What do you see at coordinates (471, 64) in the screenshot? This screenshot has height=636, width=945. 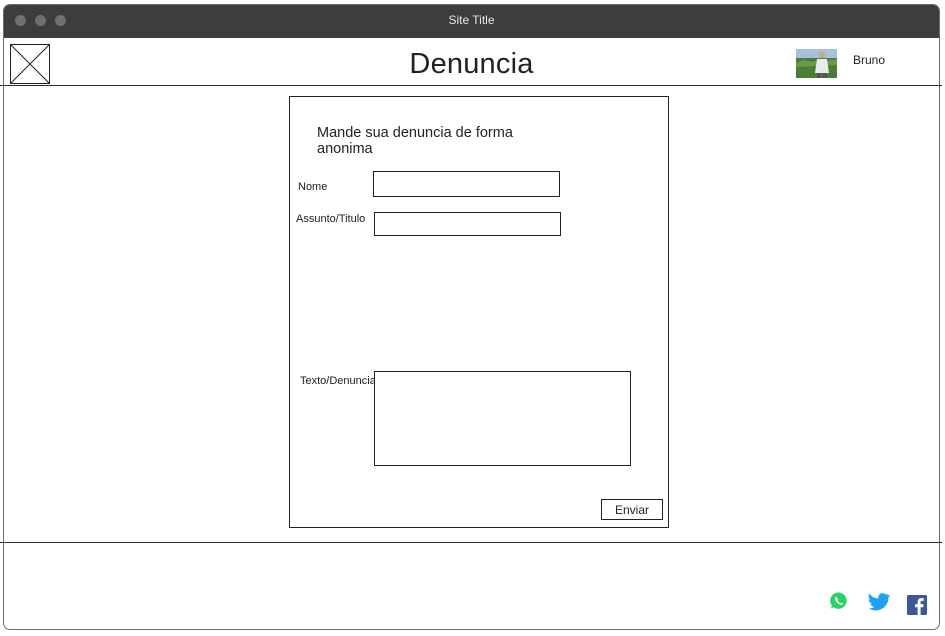 I see `site-header: Denuncia Bruno` at bounding box center [471, 64].